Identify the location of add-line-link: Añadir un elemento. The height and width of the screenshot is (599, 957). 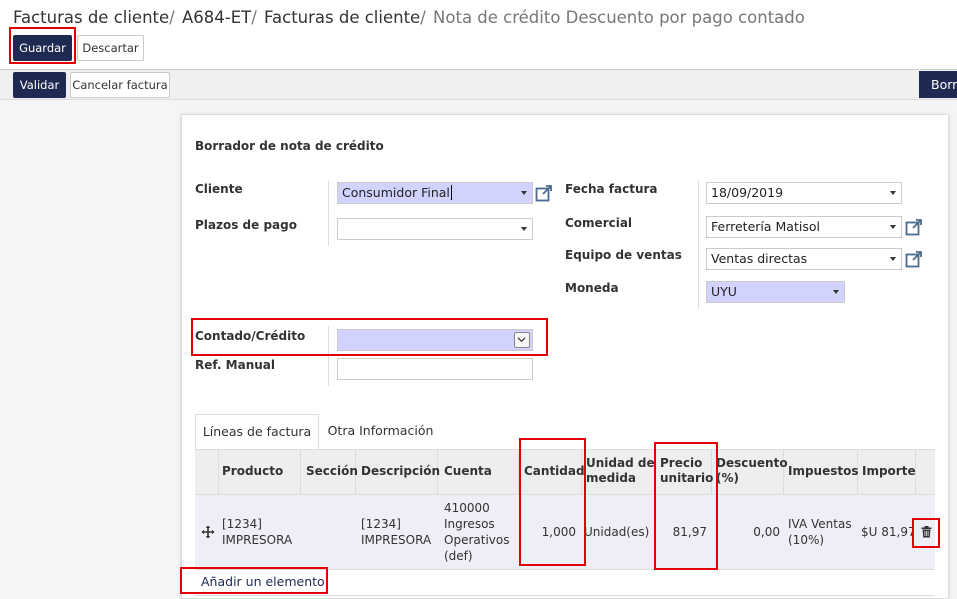
(263, 581).